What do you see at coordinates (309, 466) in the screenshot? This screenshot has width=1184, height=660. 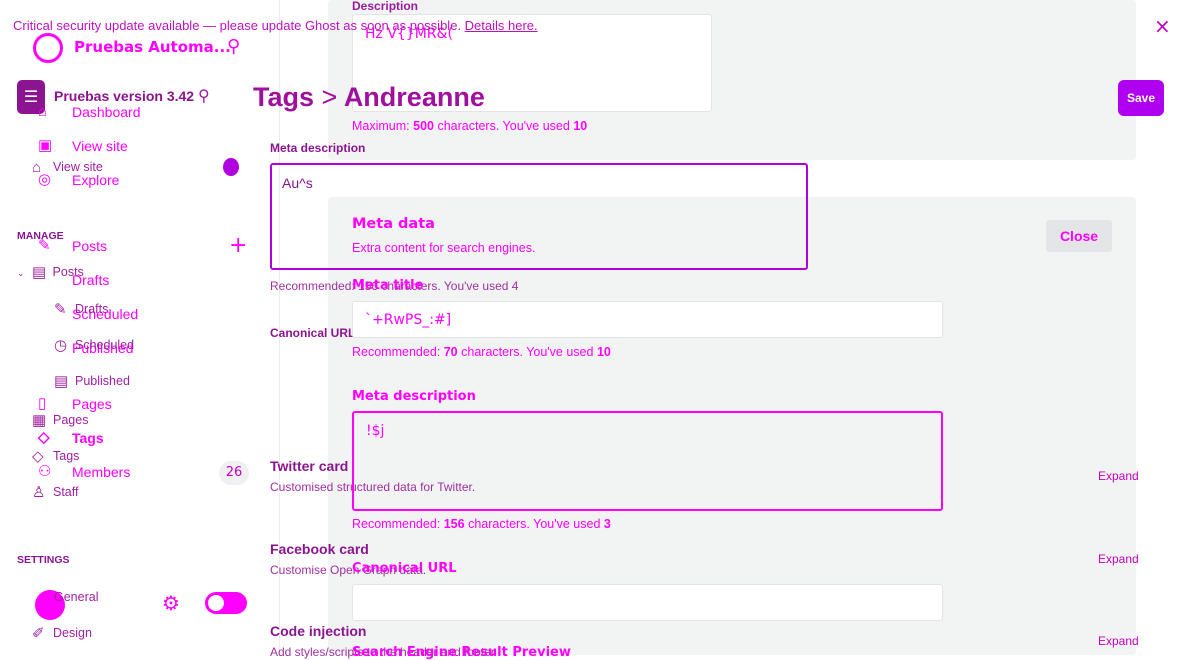 I see `twitter-card-title: Twitter card` at bounding box center [309, 466].